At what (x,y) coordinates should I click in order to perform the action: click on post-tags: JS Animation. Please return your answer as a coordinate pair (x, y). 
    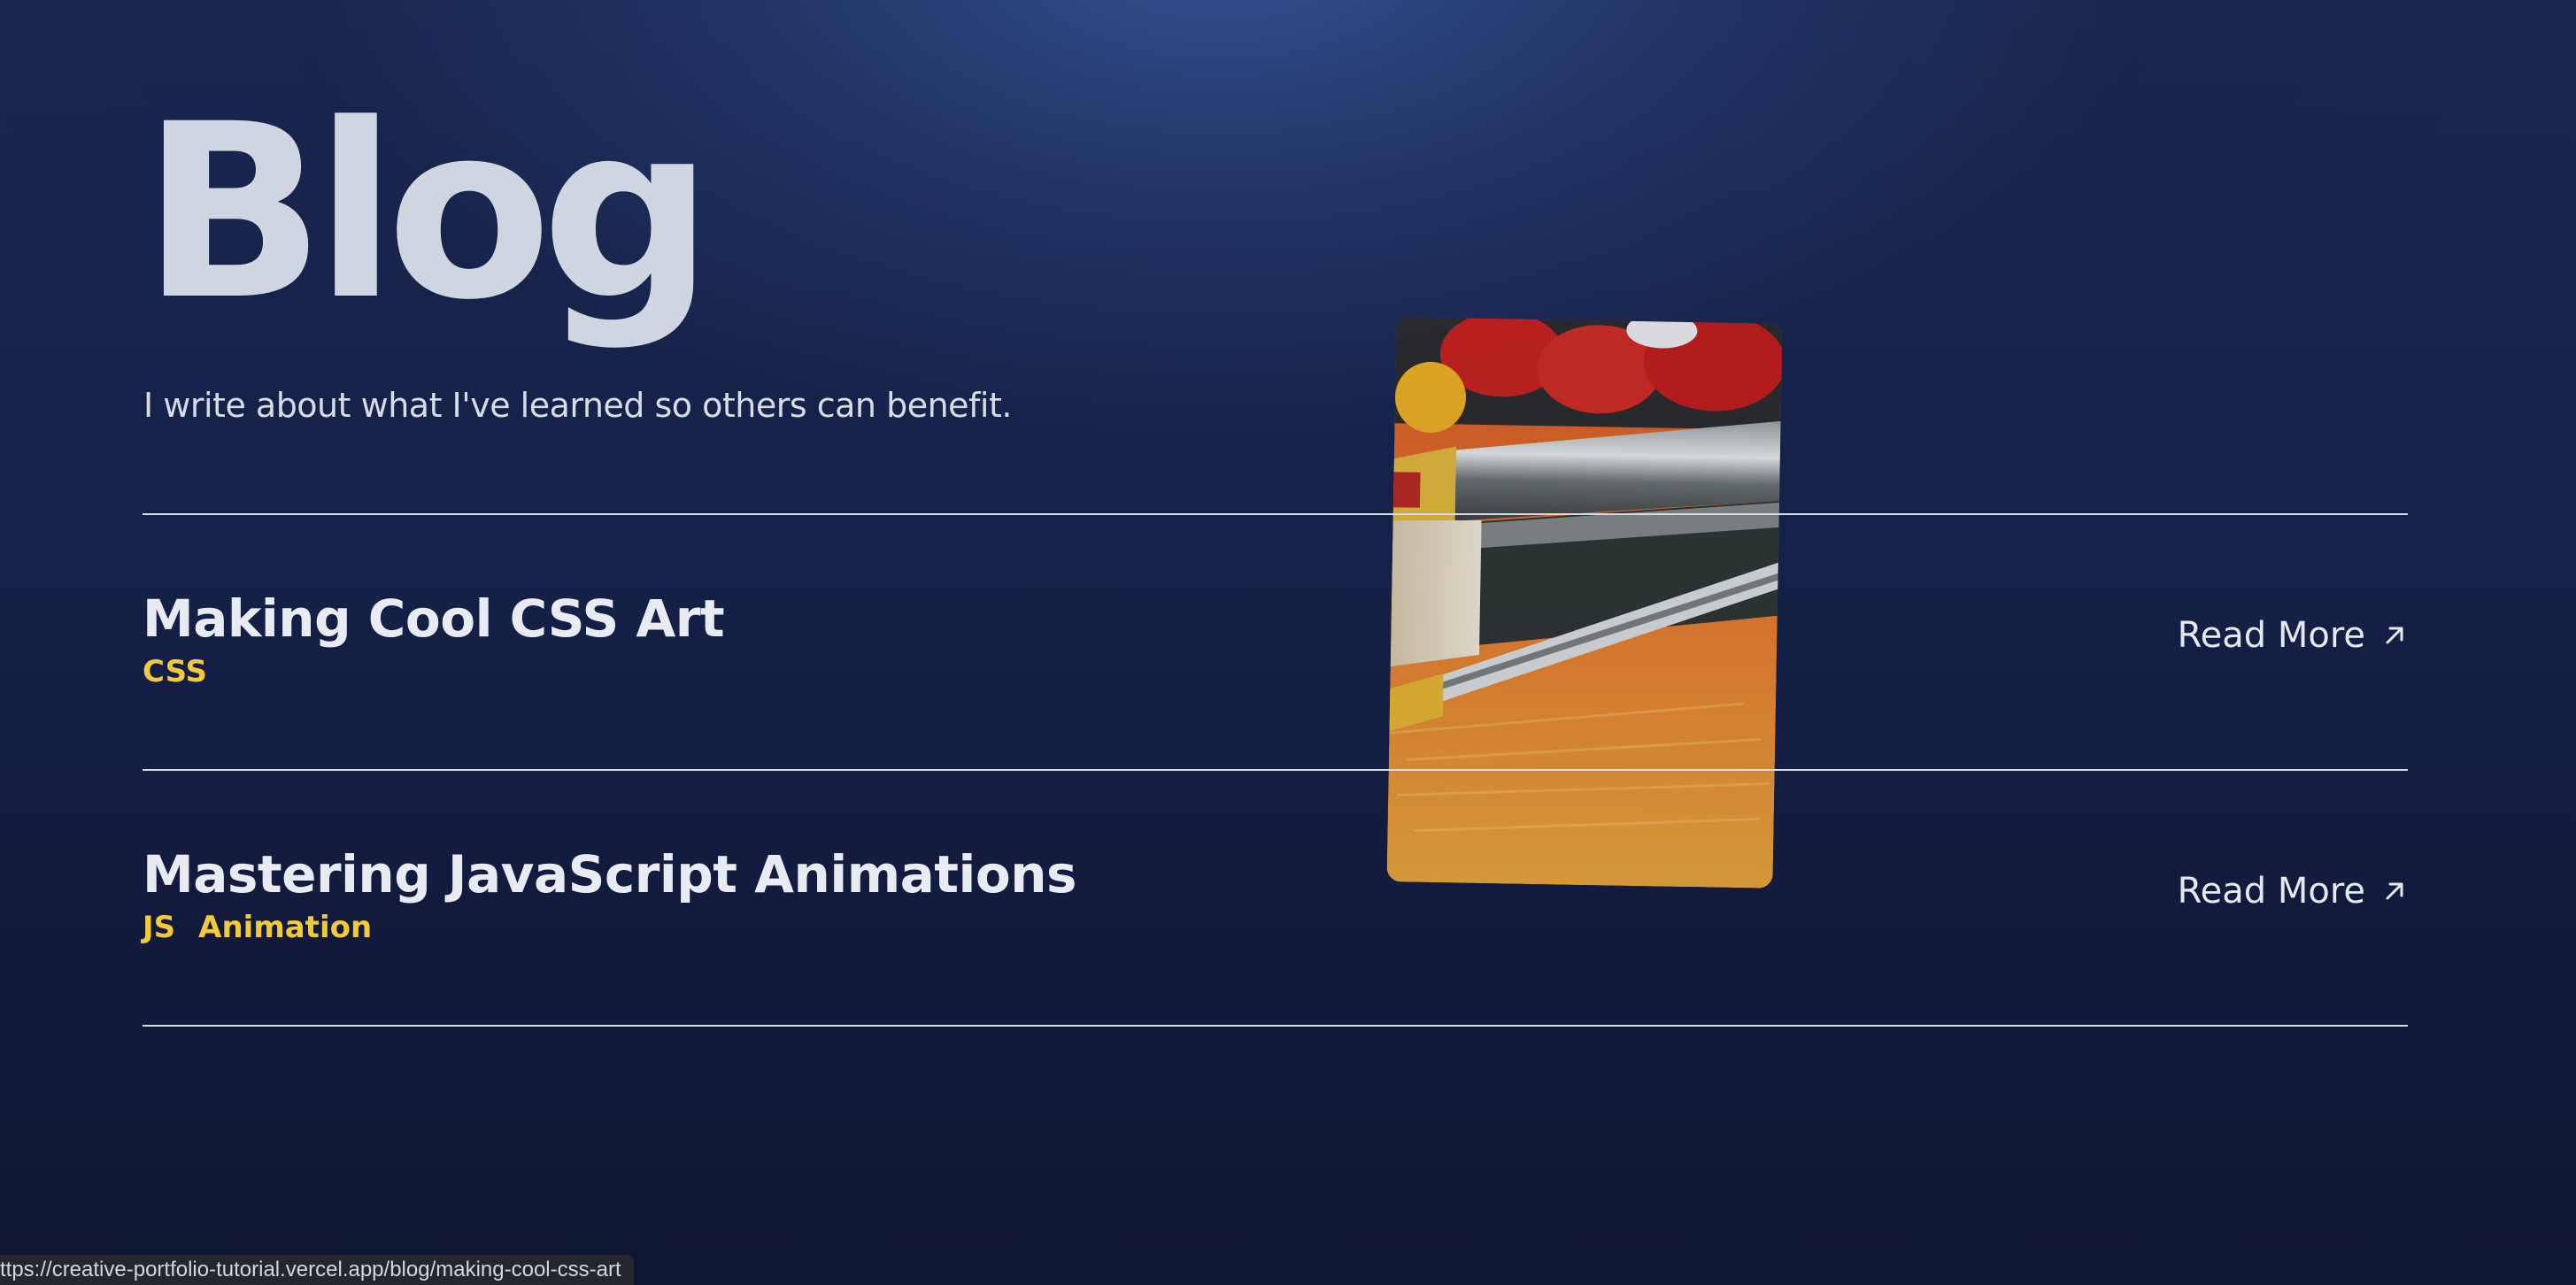
    Looking at the image, I should click on (257, 928).